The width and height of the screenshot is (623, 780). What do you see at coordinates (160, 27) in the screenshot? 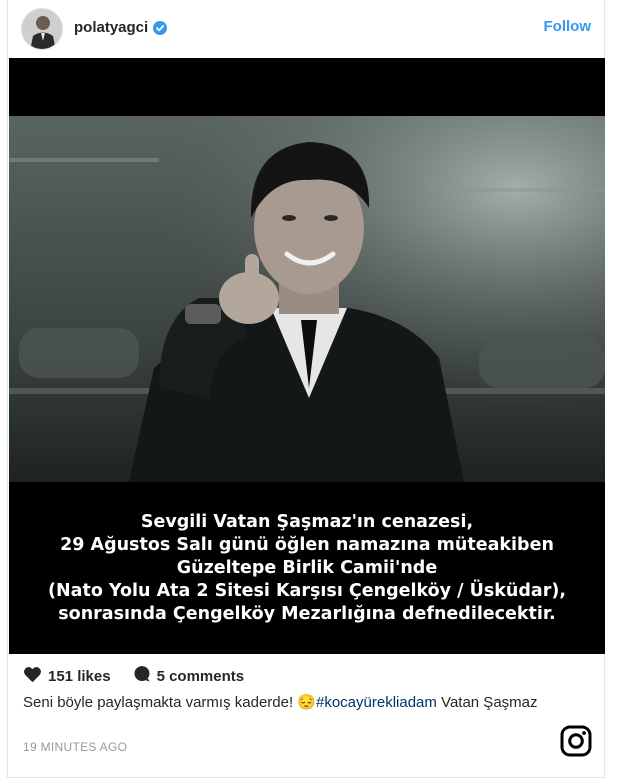
I see `verified-badge-icon` at bounding box center [160, 27].